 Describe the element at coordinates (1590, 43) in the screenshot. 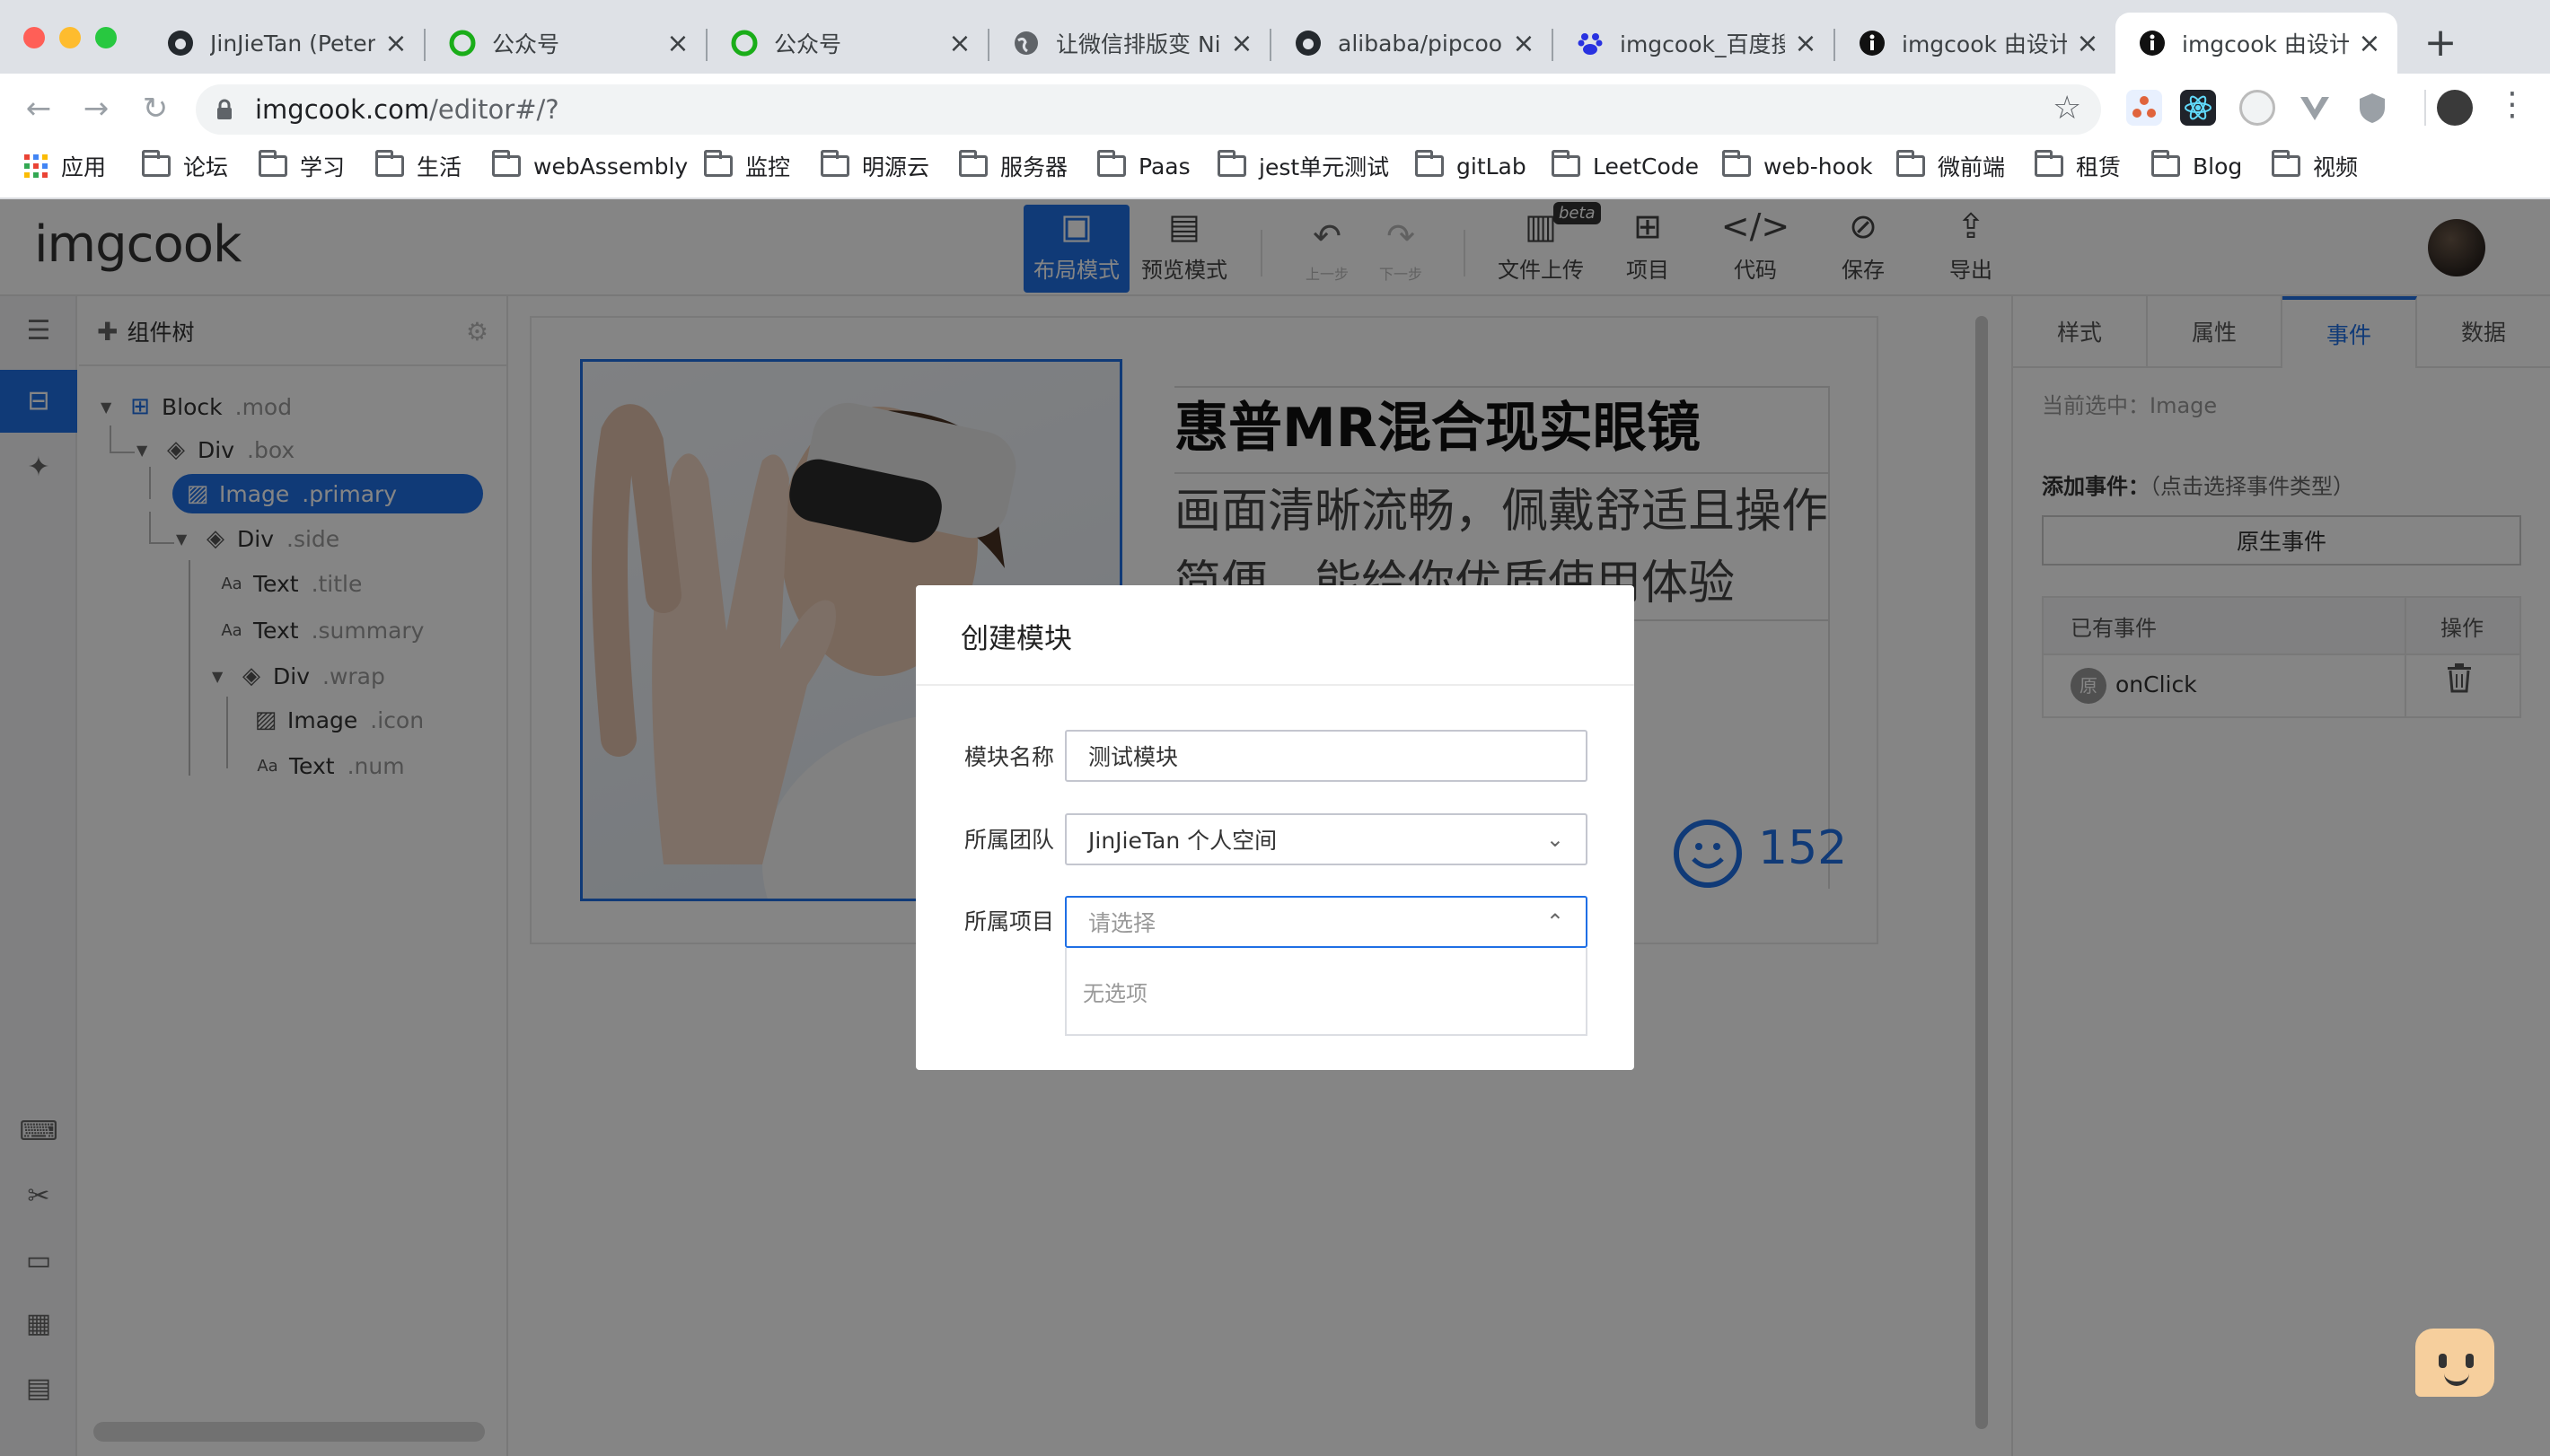

I see `baidu-icon` at that location.